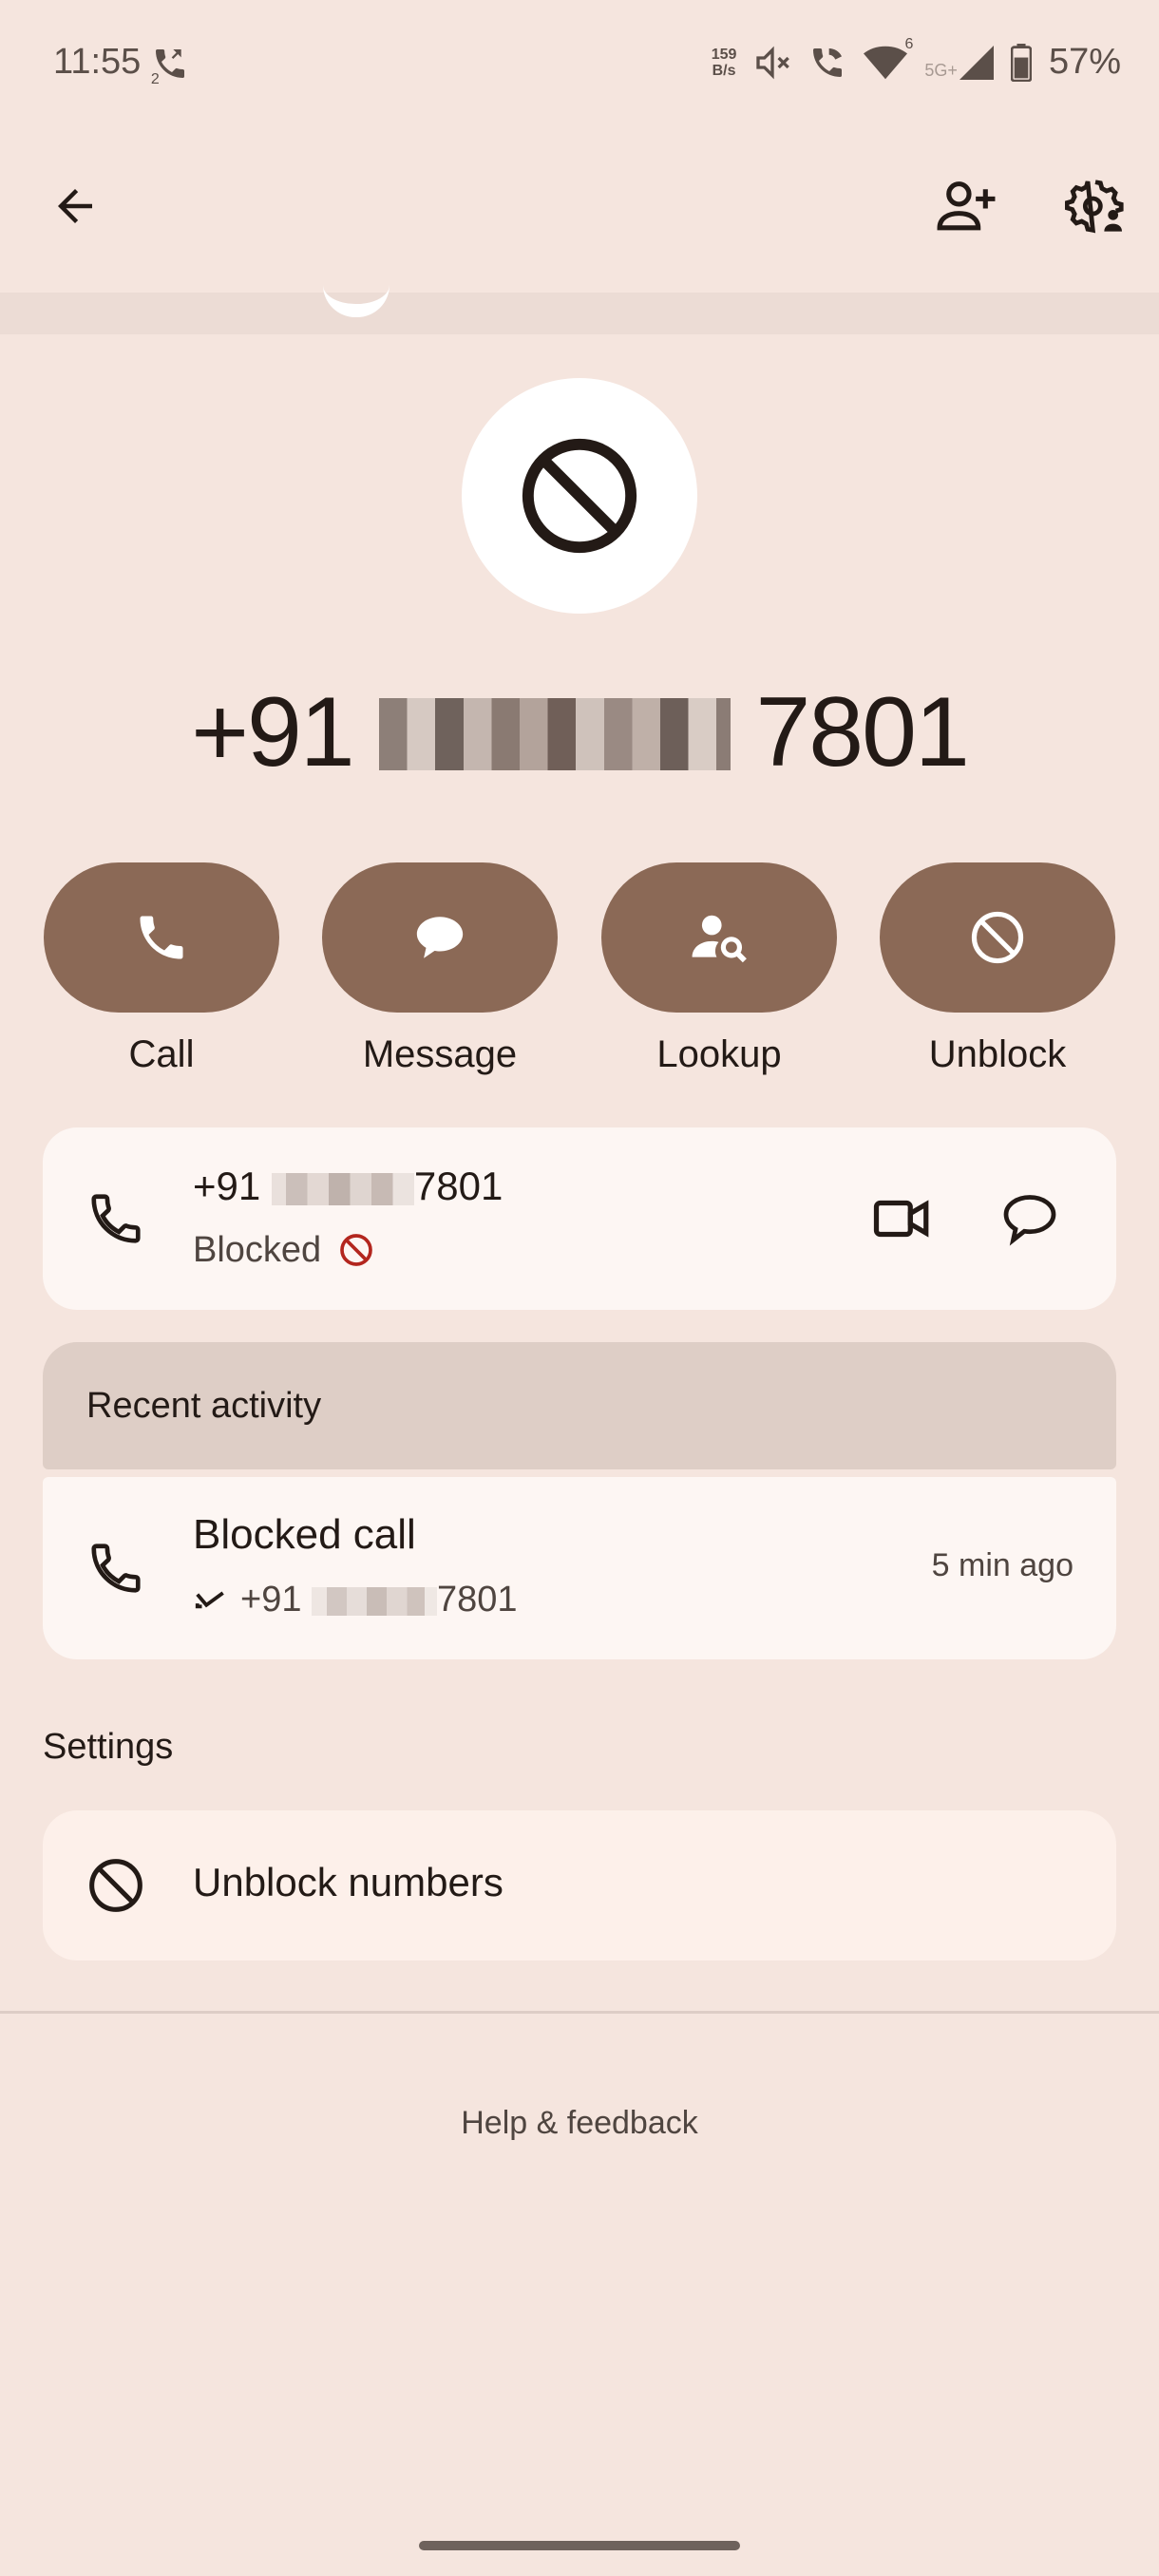  What do you see at coordinates (123, 64) in the screenshot?
I see `status-time: 11:55 2` at bounding box center [123, 64].